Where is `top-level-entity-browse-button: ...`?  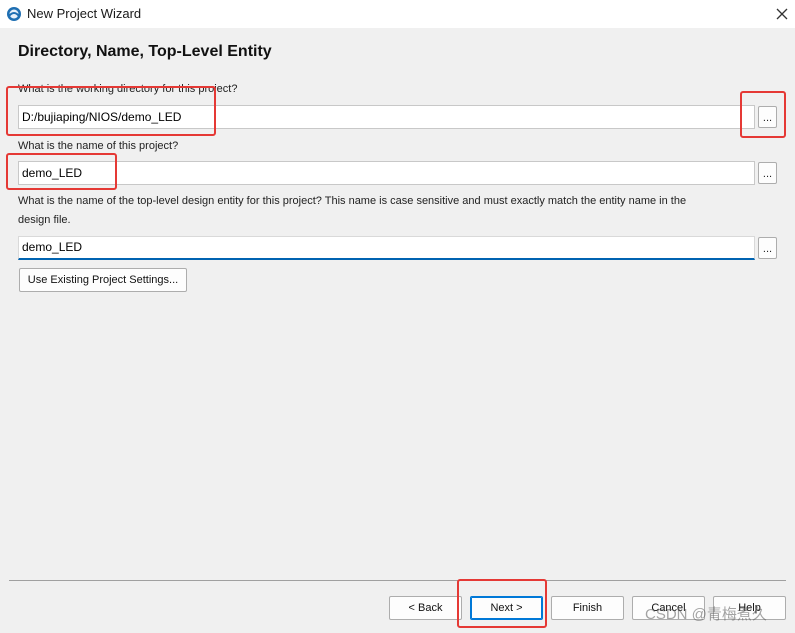
top-level-entity-browse-button: ... is located at coordinates (767, 248).